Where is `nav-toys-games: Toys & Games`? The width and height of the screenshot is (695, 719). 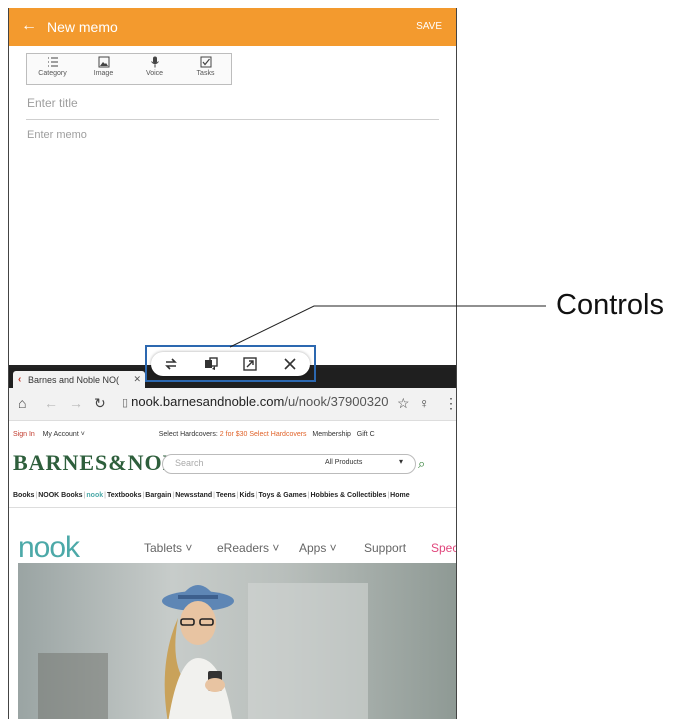 nav-toys-games: Toys & Games is located at coordinates (283, 495).